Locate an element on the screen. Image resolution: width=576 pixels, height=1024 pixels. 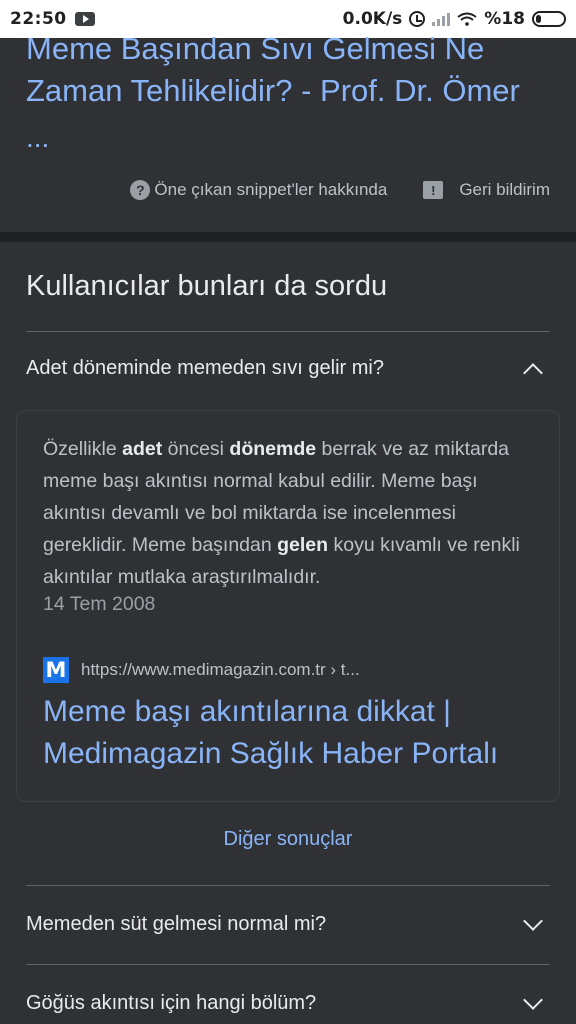
question-expanded: Adet döneminde memeden sıvı gelir mi? is located at coordinates (288, 370).